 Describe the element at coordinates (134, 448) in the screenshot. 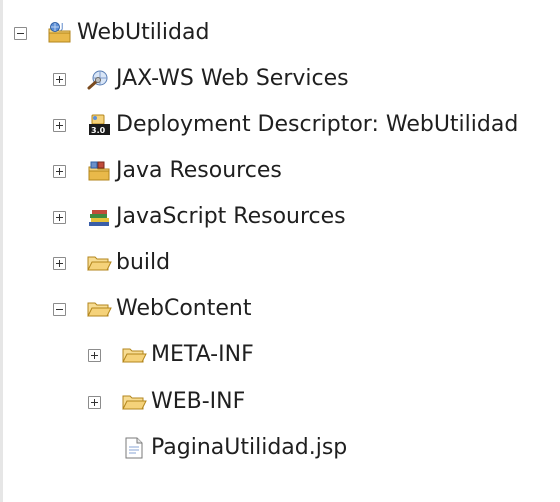

I see `jsp-file-icon` at that location.